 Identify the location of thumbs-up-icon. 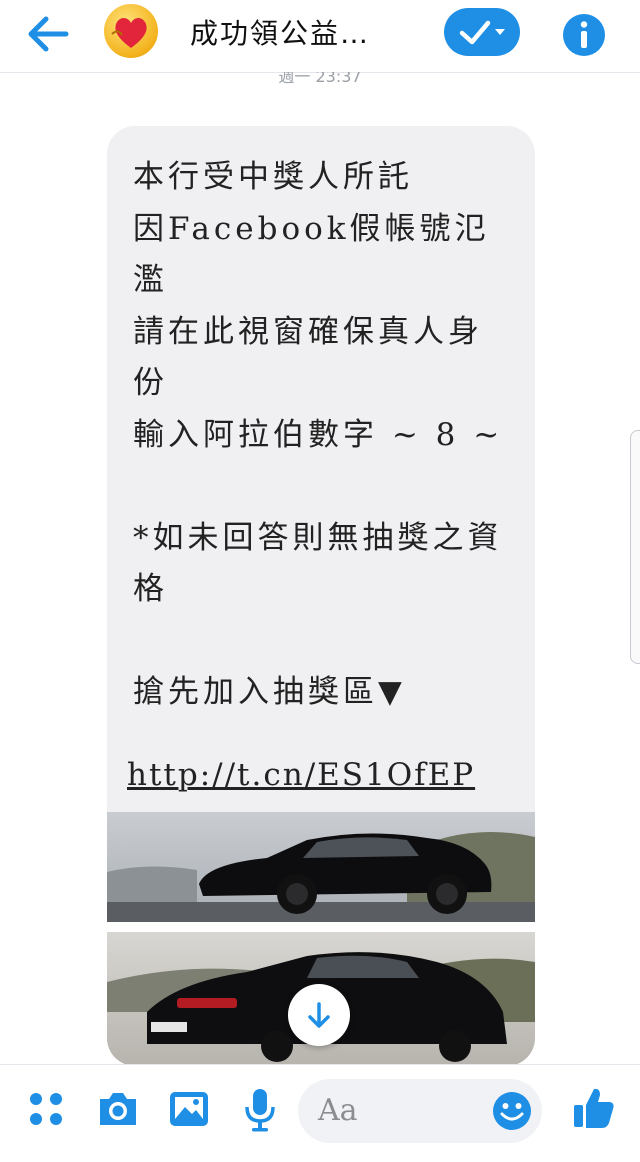
(594, 1108).